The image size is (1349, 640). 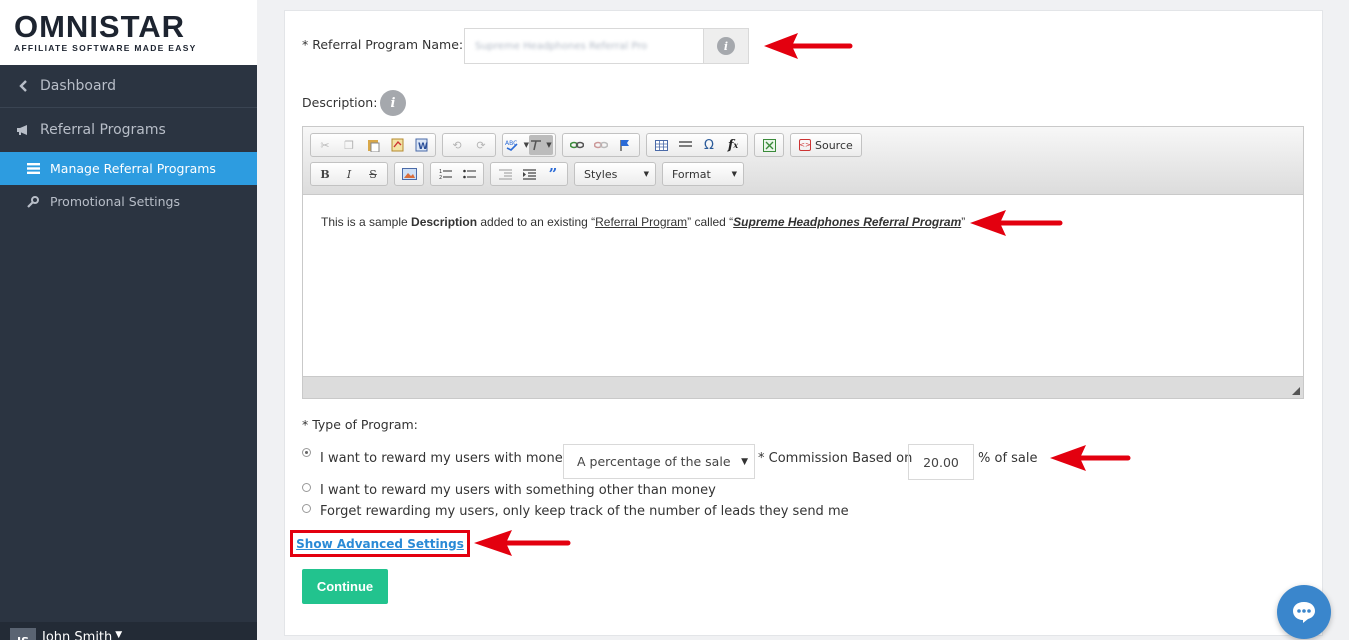 What do you see at coordinates (100, 26) in the screenshot?
I see `logo-name: OMNISTAR` at bounding box center [100, 26].